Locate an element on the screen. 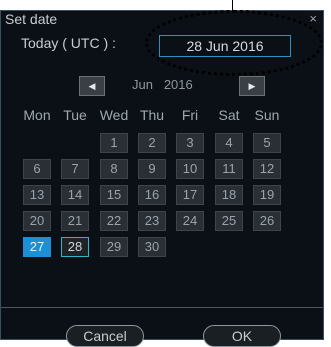  day-cell: 21 is located at coordinates (75, 221).